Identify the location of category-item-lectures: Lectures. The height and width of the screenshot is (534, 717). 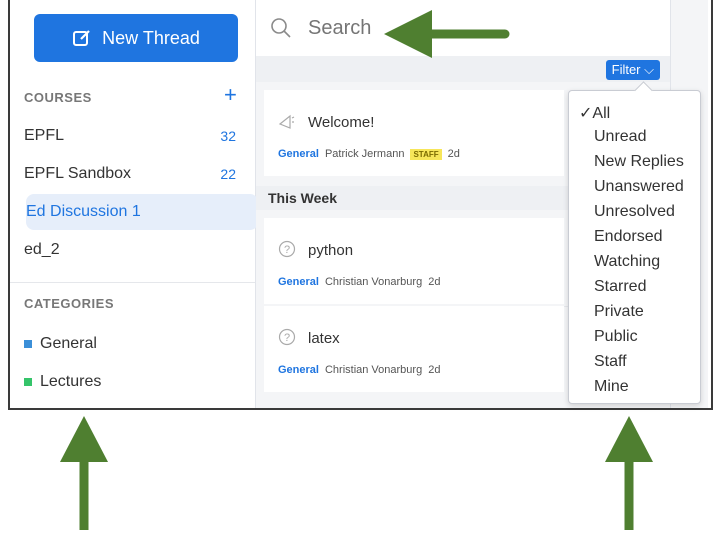
(62, 382).